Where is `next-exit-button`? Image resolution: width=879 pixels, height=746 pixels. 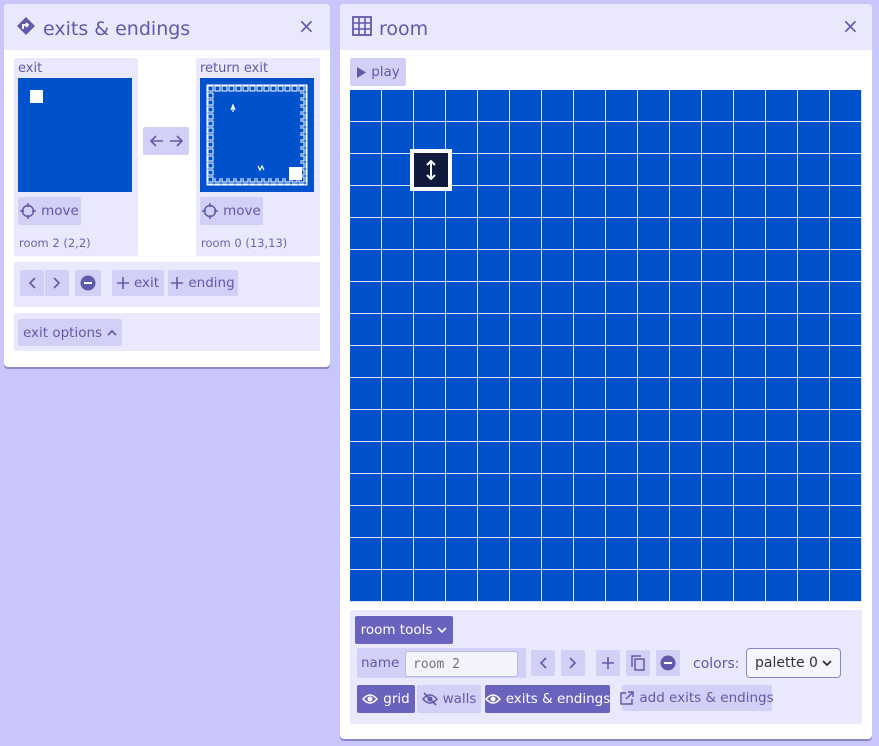 next-exit-button is located at coordinates (57, 283).